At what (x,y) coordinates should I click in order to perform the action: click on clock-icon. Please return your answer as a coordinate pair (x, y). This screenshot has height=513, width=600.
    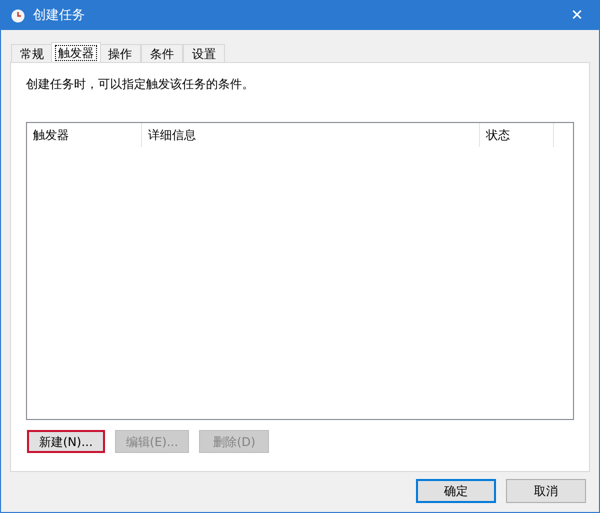
    Looking at the image, I should click on (18, 15).